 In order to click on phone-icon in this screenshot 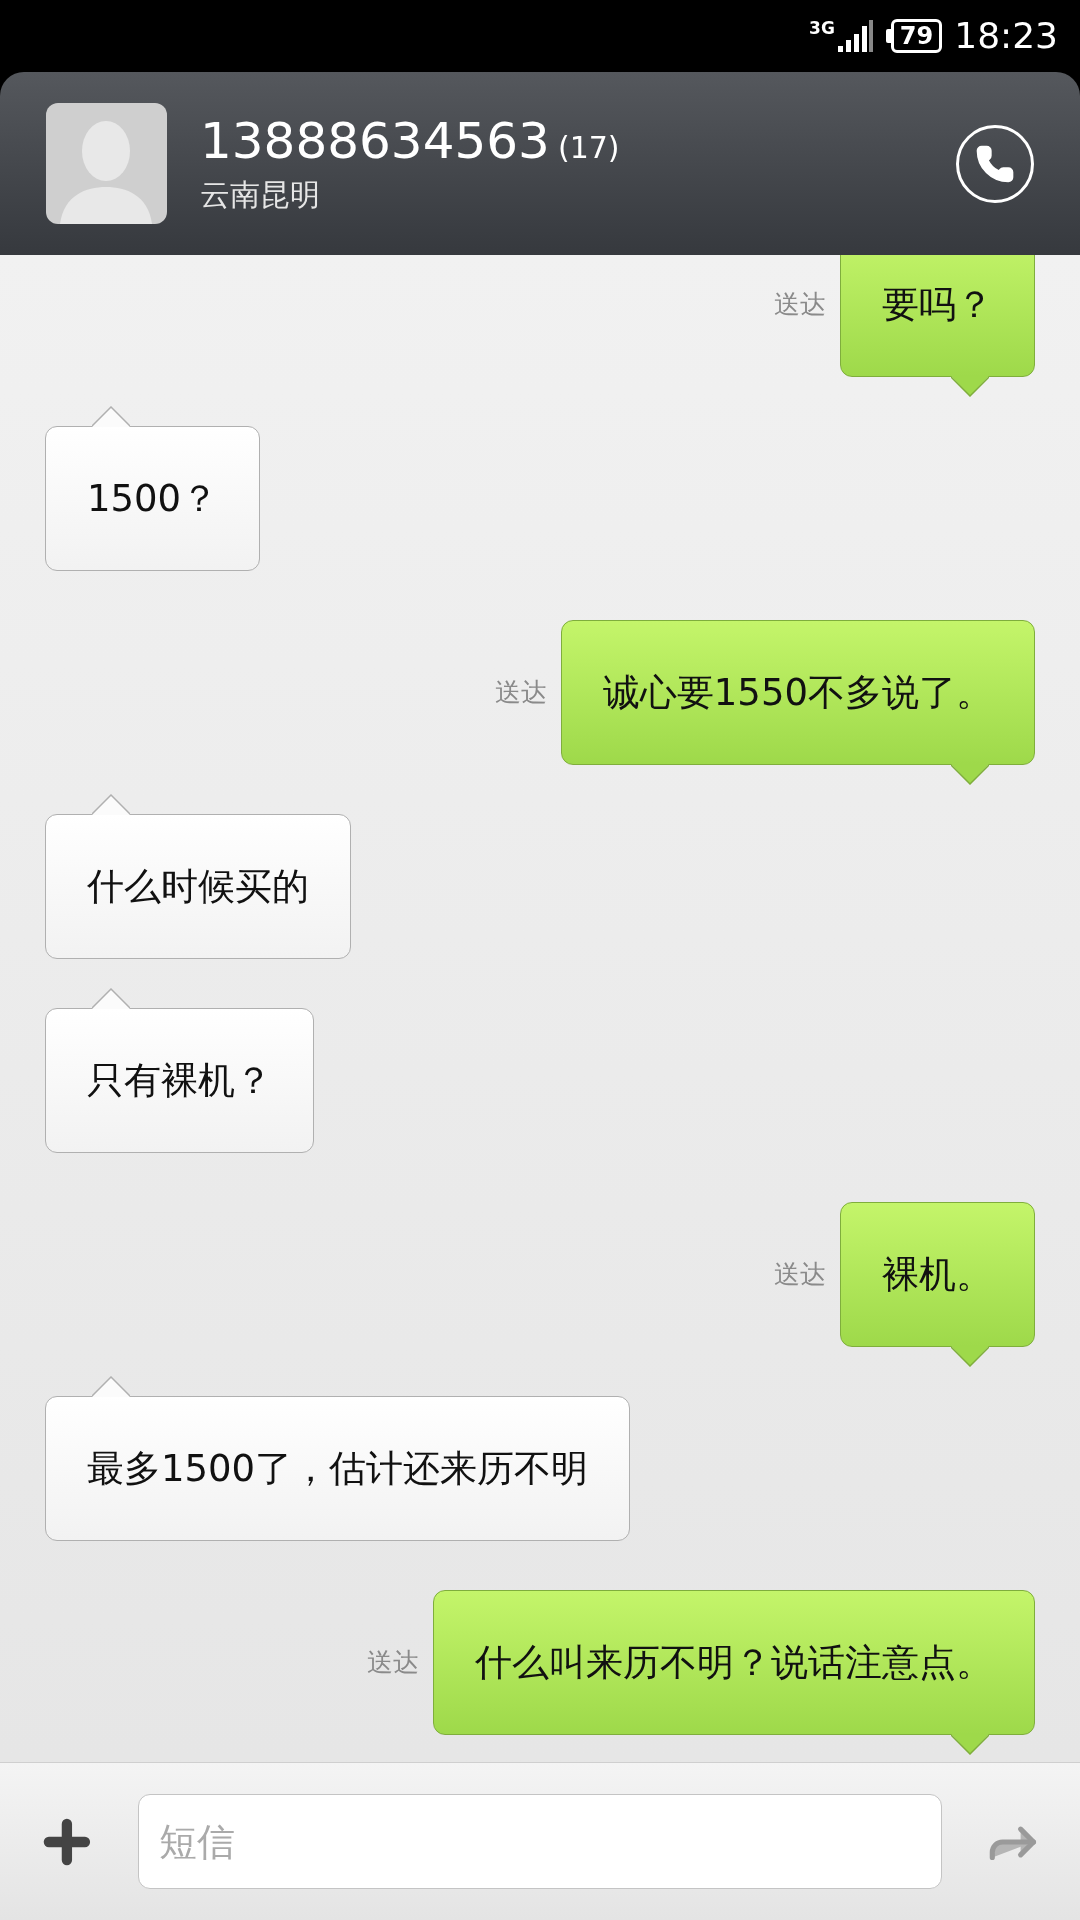, I will do `click(995, 163)`.